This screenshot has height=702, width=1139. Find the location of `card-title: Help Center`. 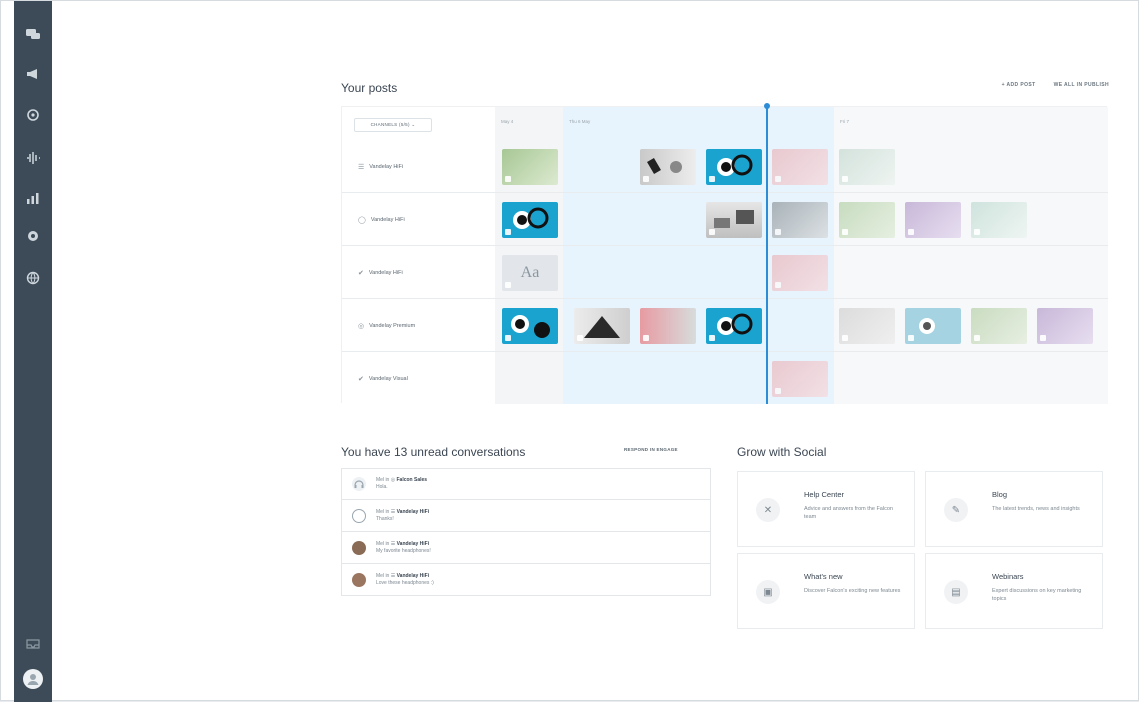

card-title: Help Center is located at coordinates (824, 494).